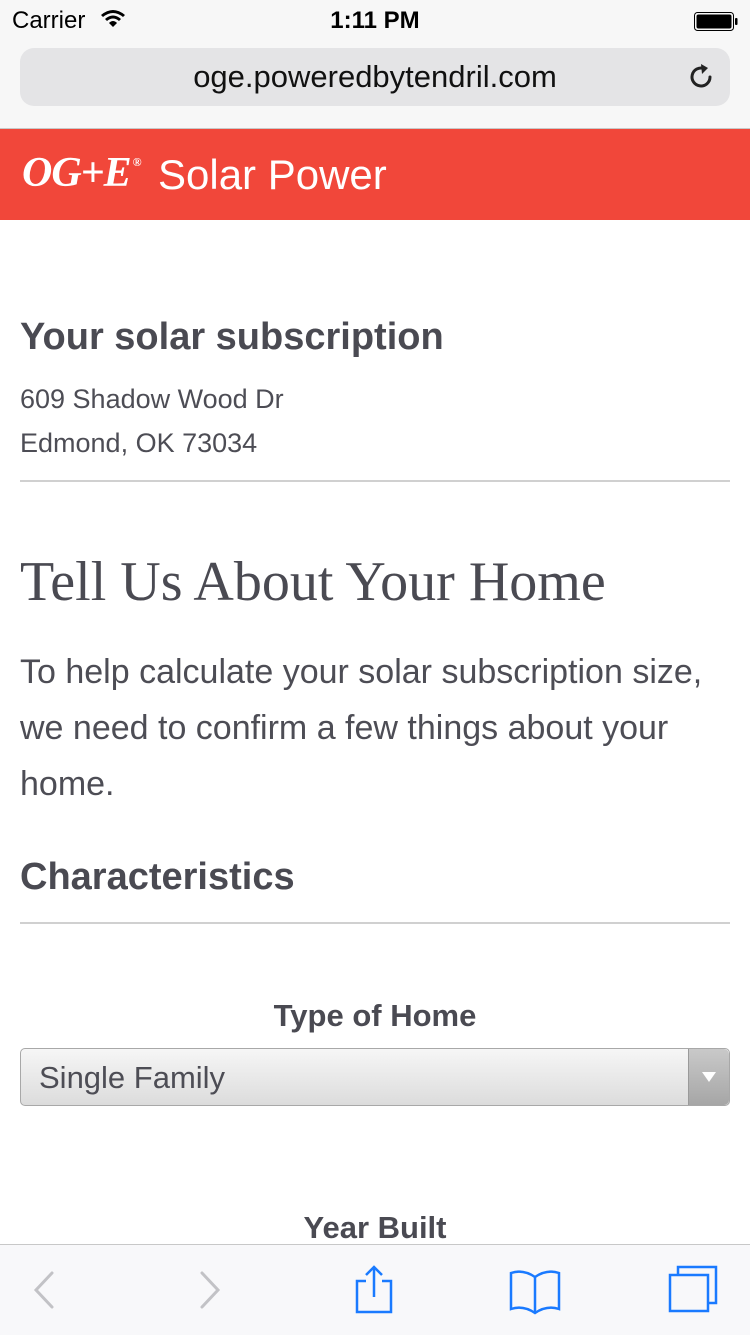 This screenshot has height=1335, width=750. Describe the element at coordinates (716, 20) in the screenshot. I see `battery-icon` at that location.